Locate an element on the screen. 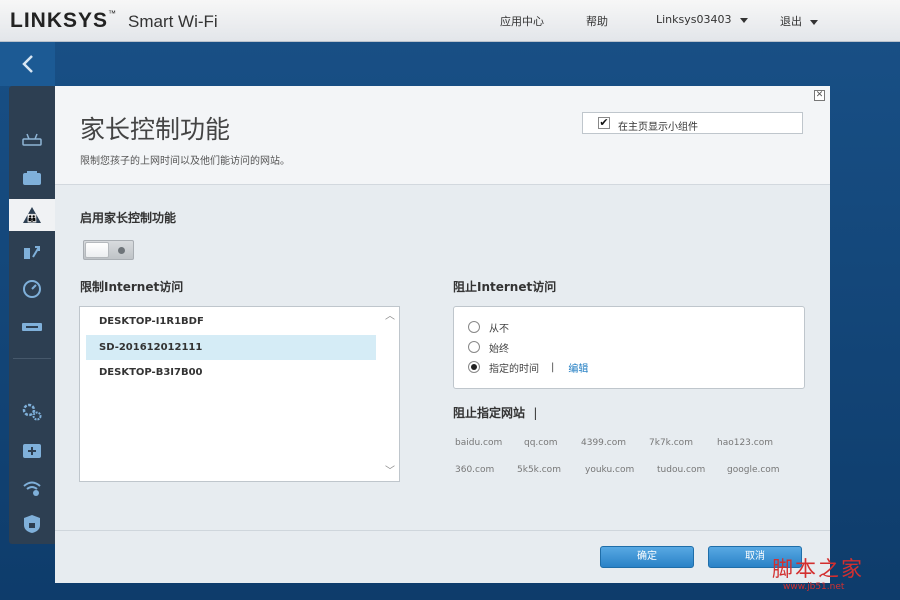 The image size is (900, 600). troubleshoot-icon is located at coordinates (32, 450).